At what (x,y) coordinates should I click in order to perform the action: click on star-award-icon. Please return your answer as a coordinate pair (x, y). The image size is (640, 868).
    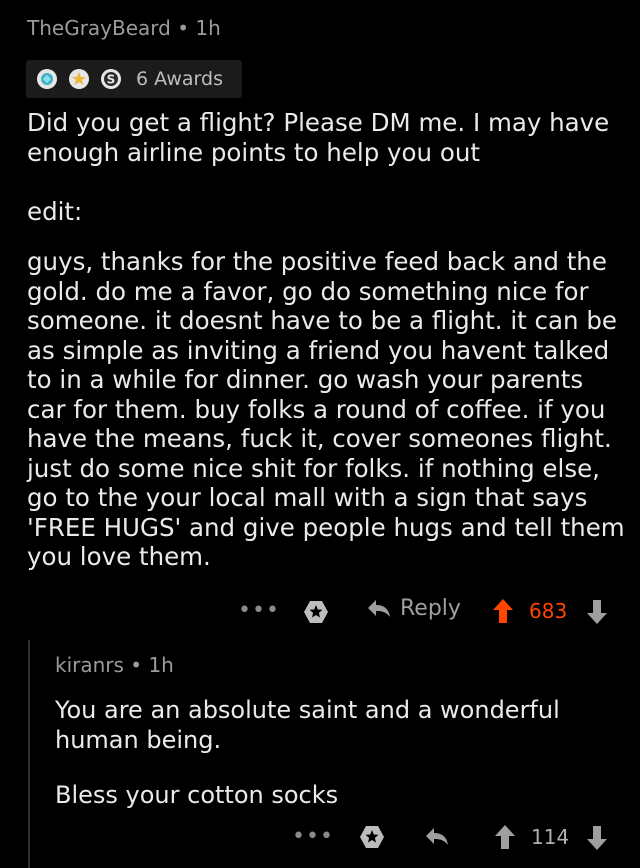
    Looking at the image, I should click on (79, 79).